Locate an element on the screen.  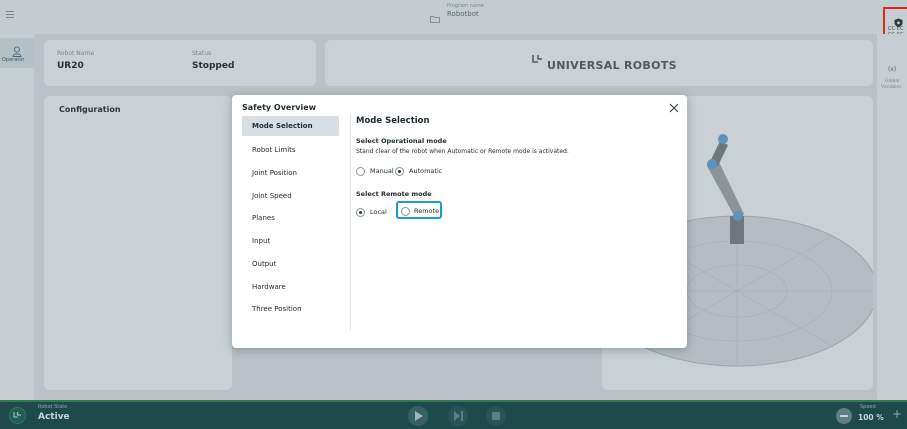
local-label: Local is located at coordinates (378, 212).